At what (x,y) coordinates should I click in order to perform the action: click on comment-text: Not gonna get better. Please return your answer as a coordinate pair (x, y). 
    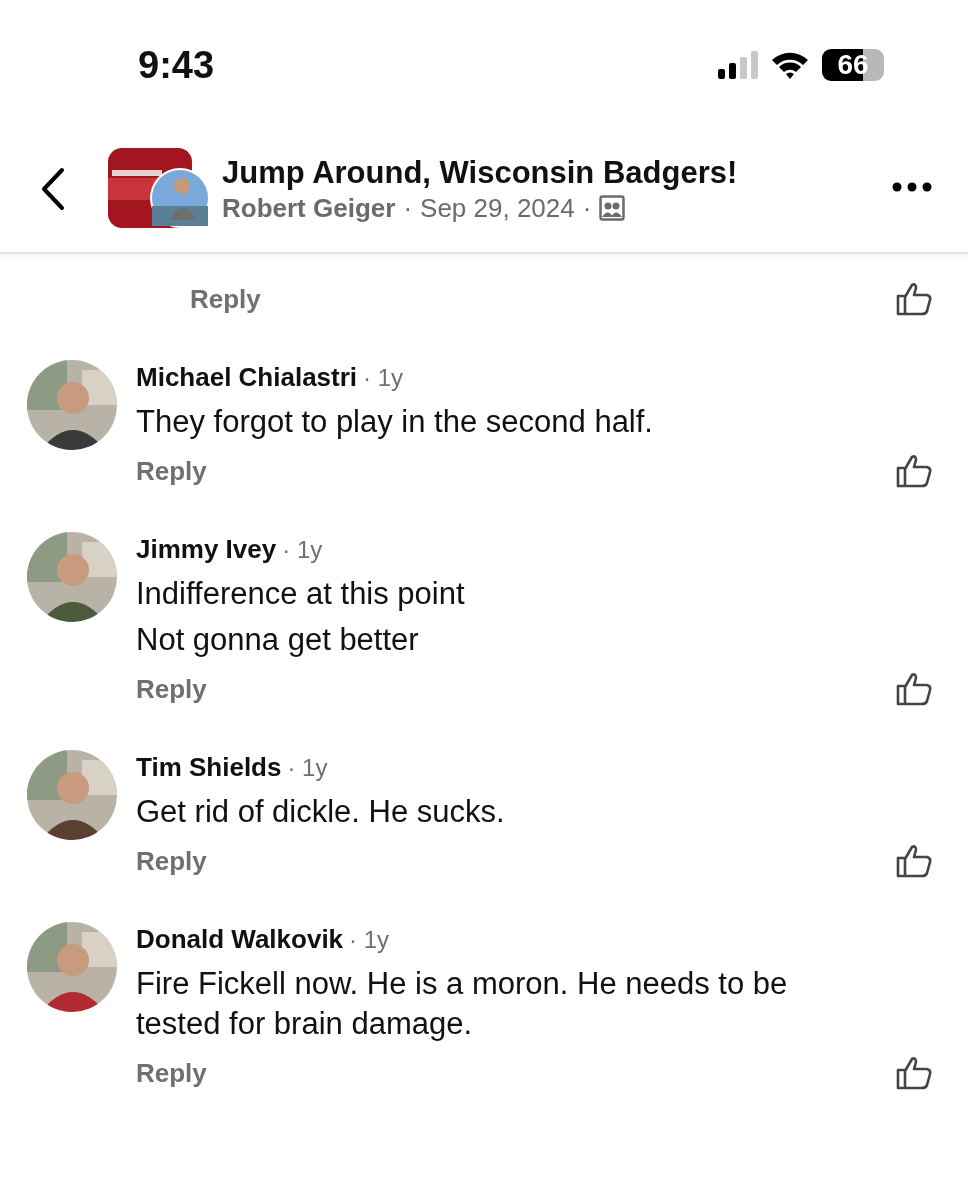
    Looking at the image, I should click on (278, 640).